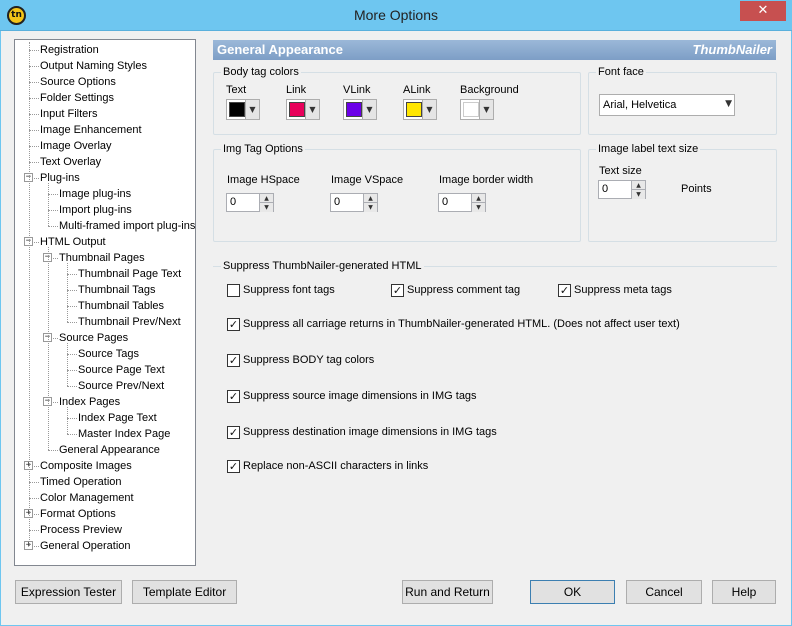 Image resolution: width=792 pixels, height=626 pixels. I want to click on tree-item: Image plug-ins, so click(95, 194).